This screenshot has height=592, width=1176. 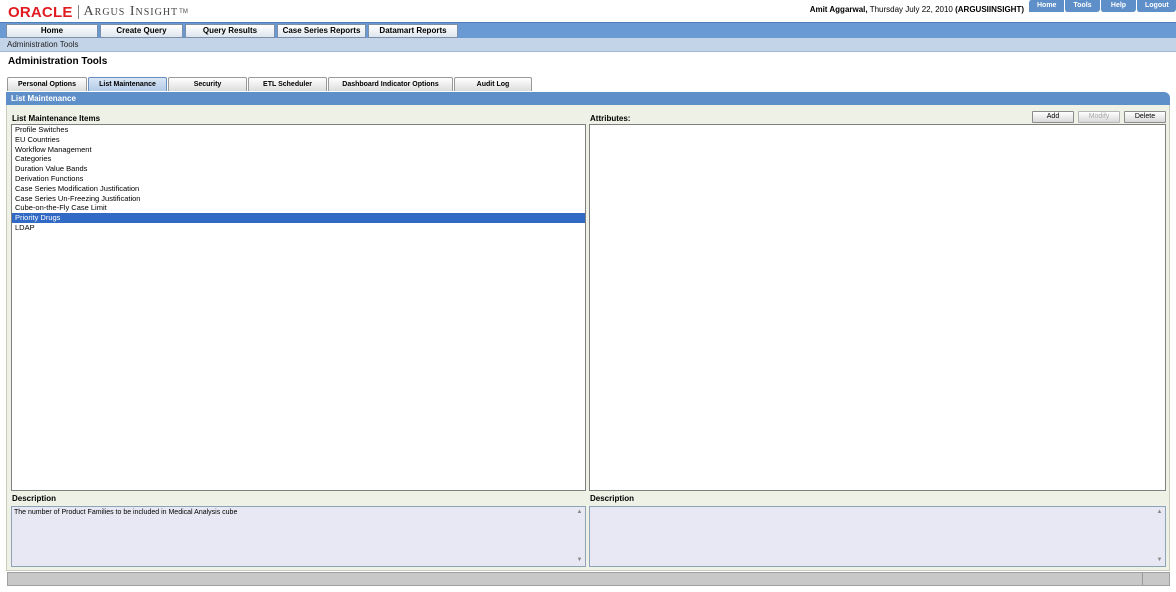 What do you see at coordinates (43, 44) in the screenshot?
I see `breadcrumb: Administration Tools` at bounding box center [43, 44].